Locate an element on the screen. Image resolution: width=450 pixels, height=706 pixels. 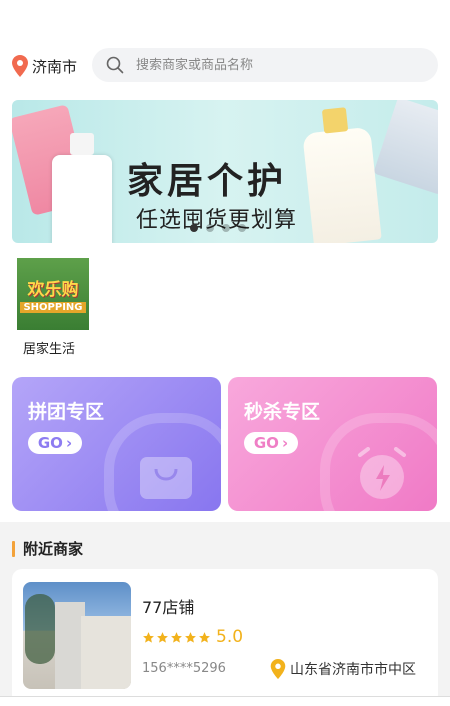
search-icon is located at coordinates (115, 65).